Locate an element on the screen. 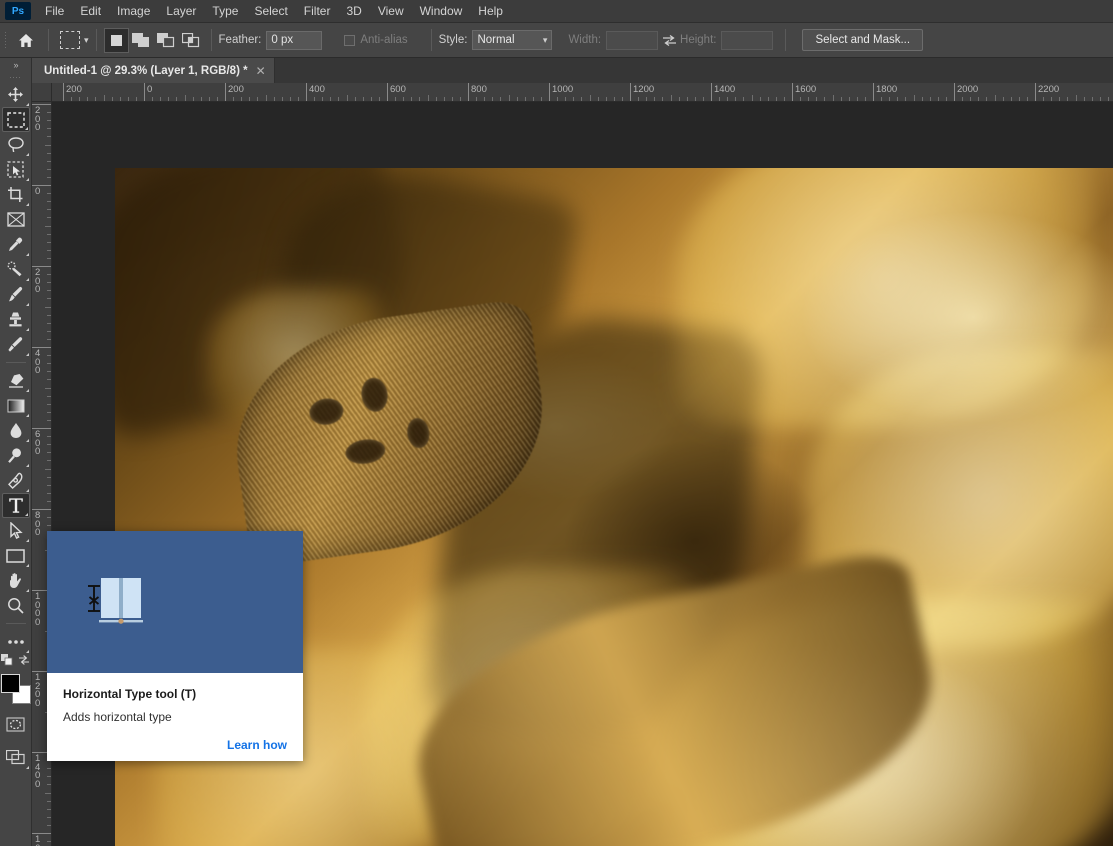 This screenshot has width=1113, height=846. menu-item-3d: 3D is located at coordinates (353, 11).